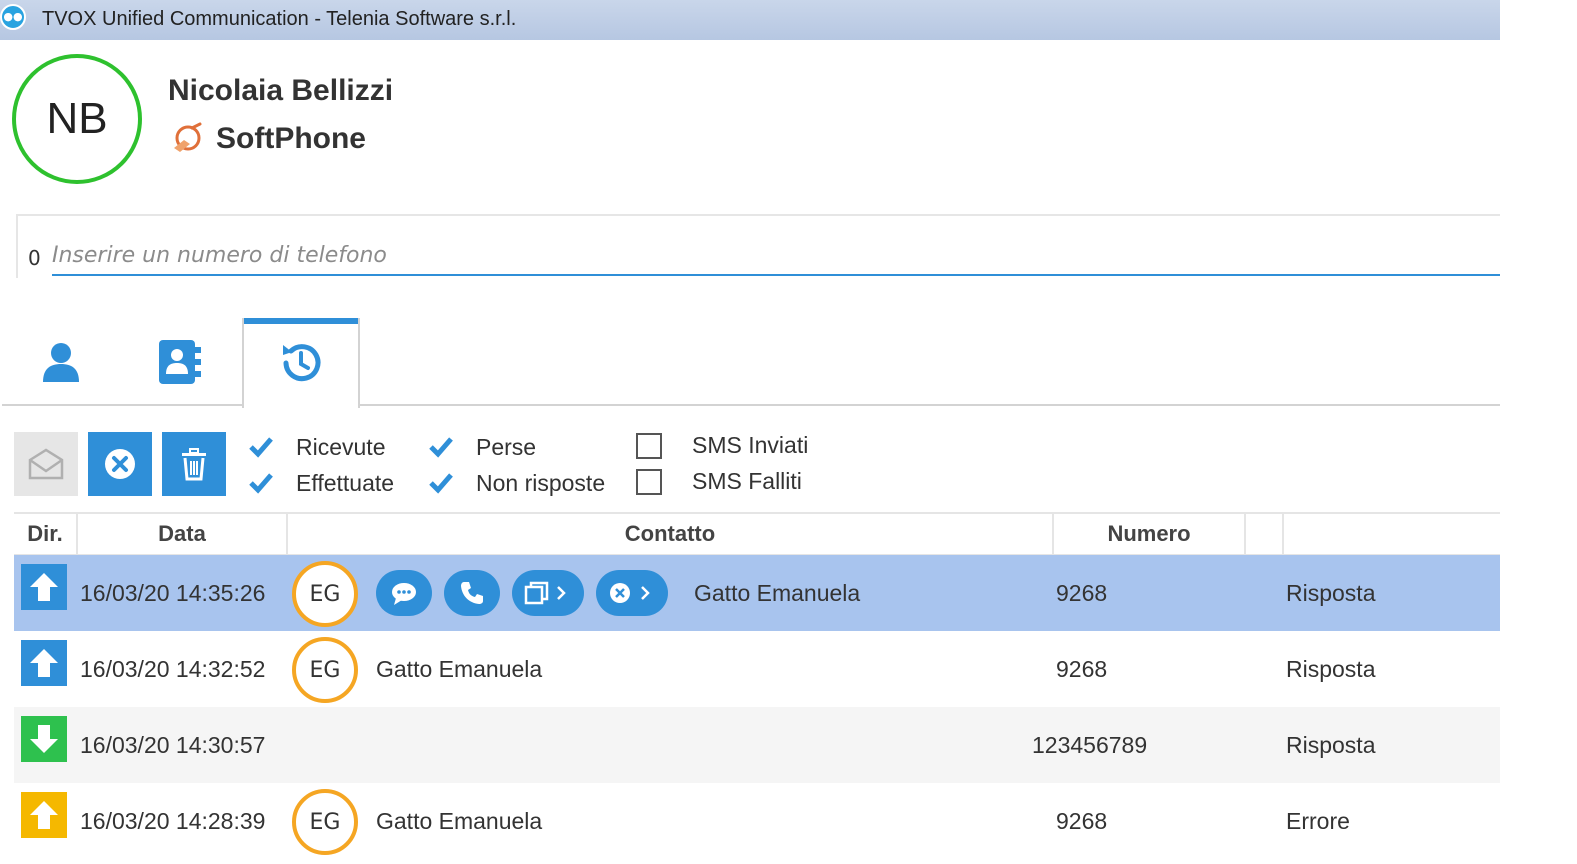  I want to click on close-circle-icon, so click(630, 593).